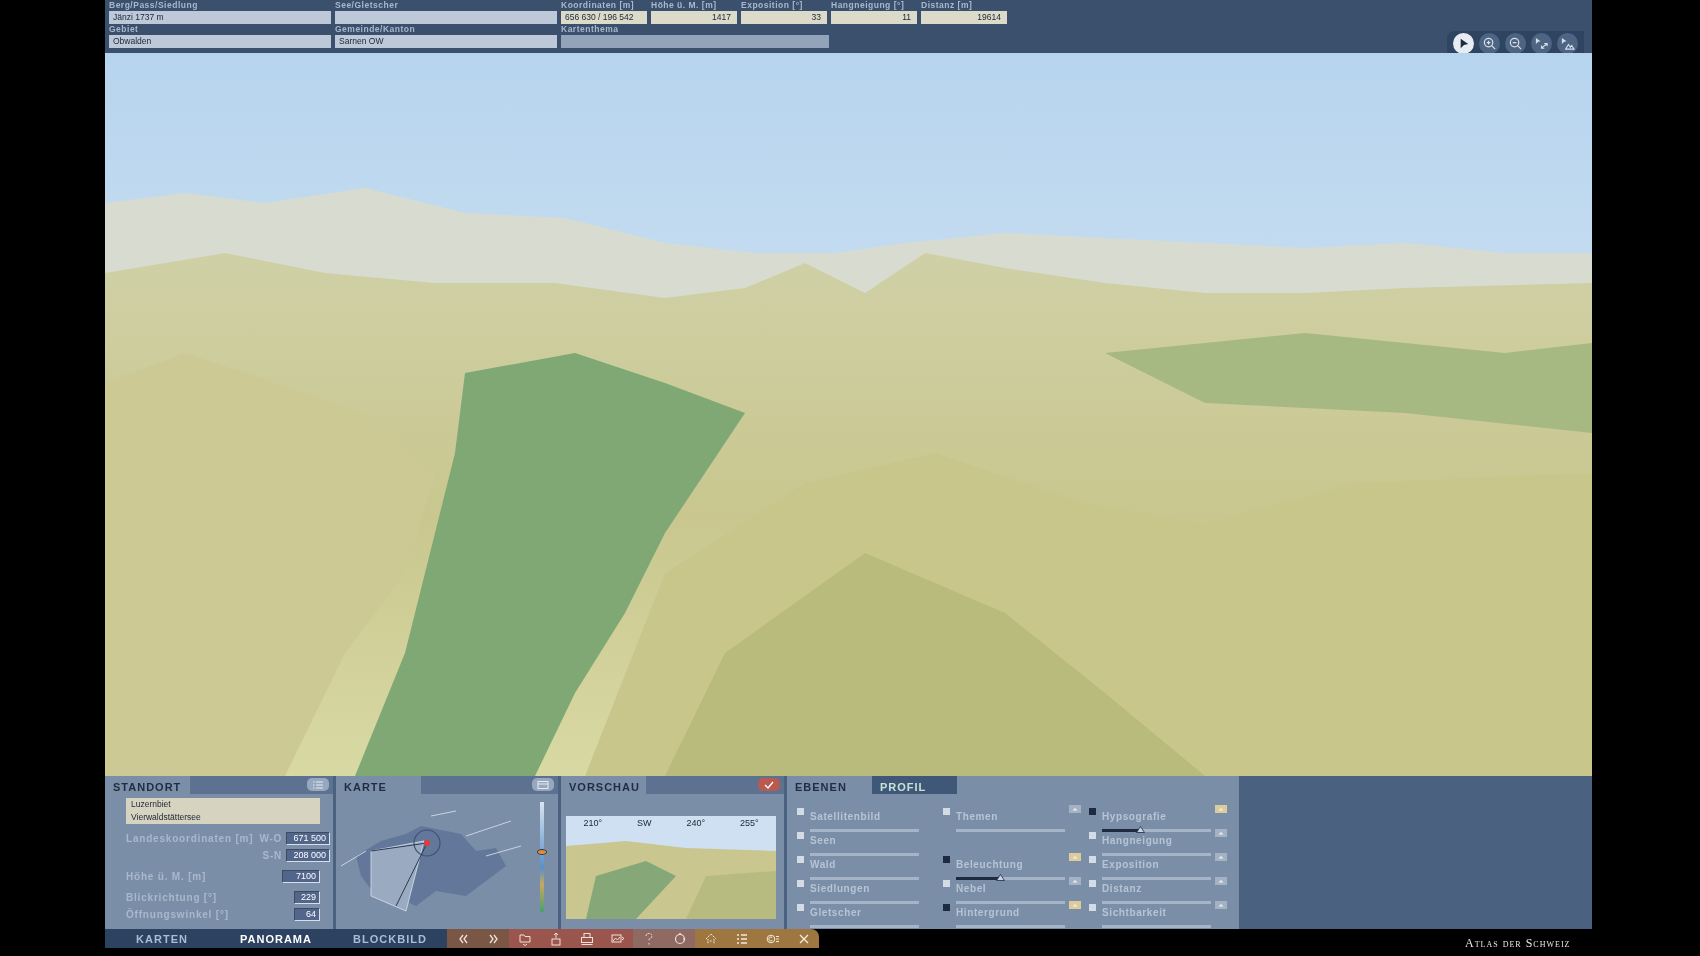 This screenshot has width=1700, height=956. Describe the element at coordinates (990, 865) in the screenshot. I see `layer-label: Beleuchtung` at that location.